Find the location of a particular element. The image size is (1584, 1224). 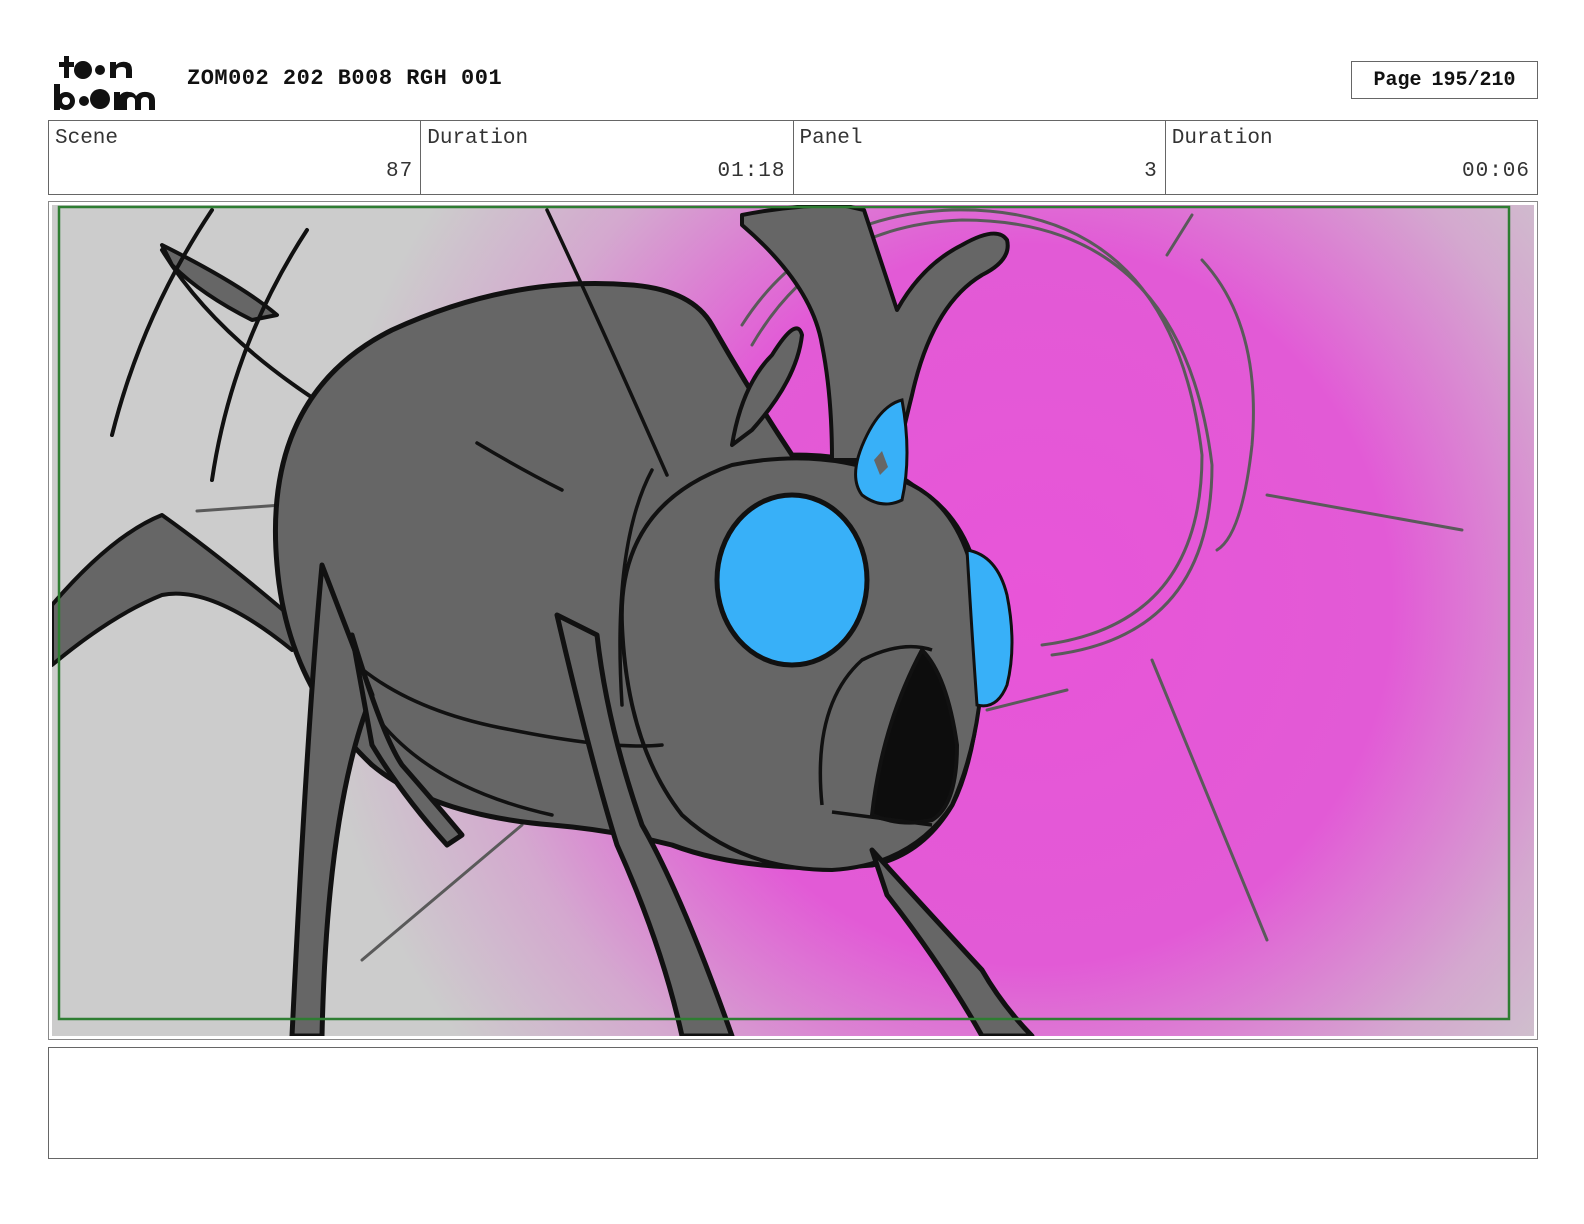

page-number: 195/210 is located at coordinates (1473, 80).